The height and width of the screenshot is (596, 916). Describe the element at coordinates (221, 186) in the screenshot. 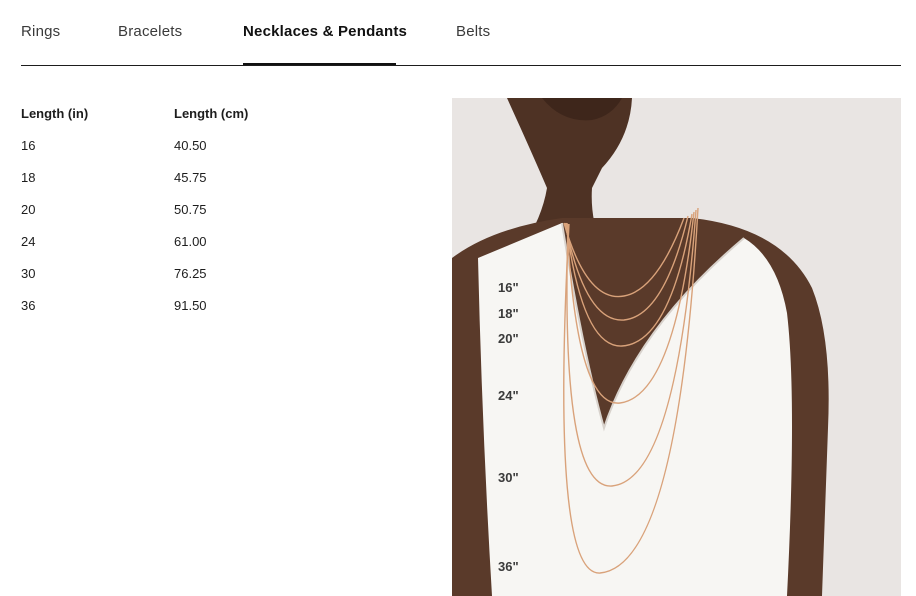

I see `table-row: 18 45.75` at that location.